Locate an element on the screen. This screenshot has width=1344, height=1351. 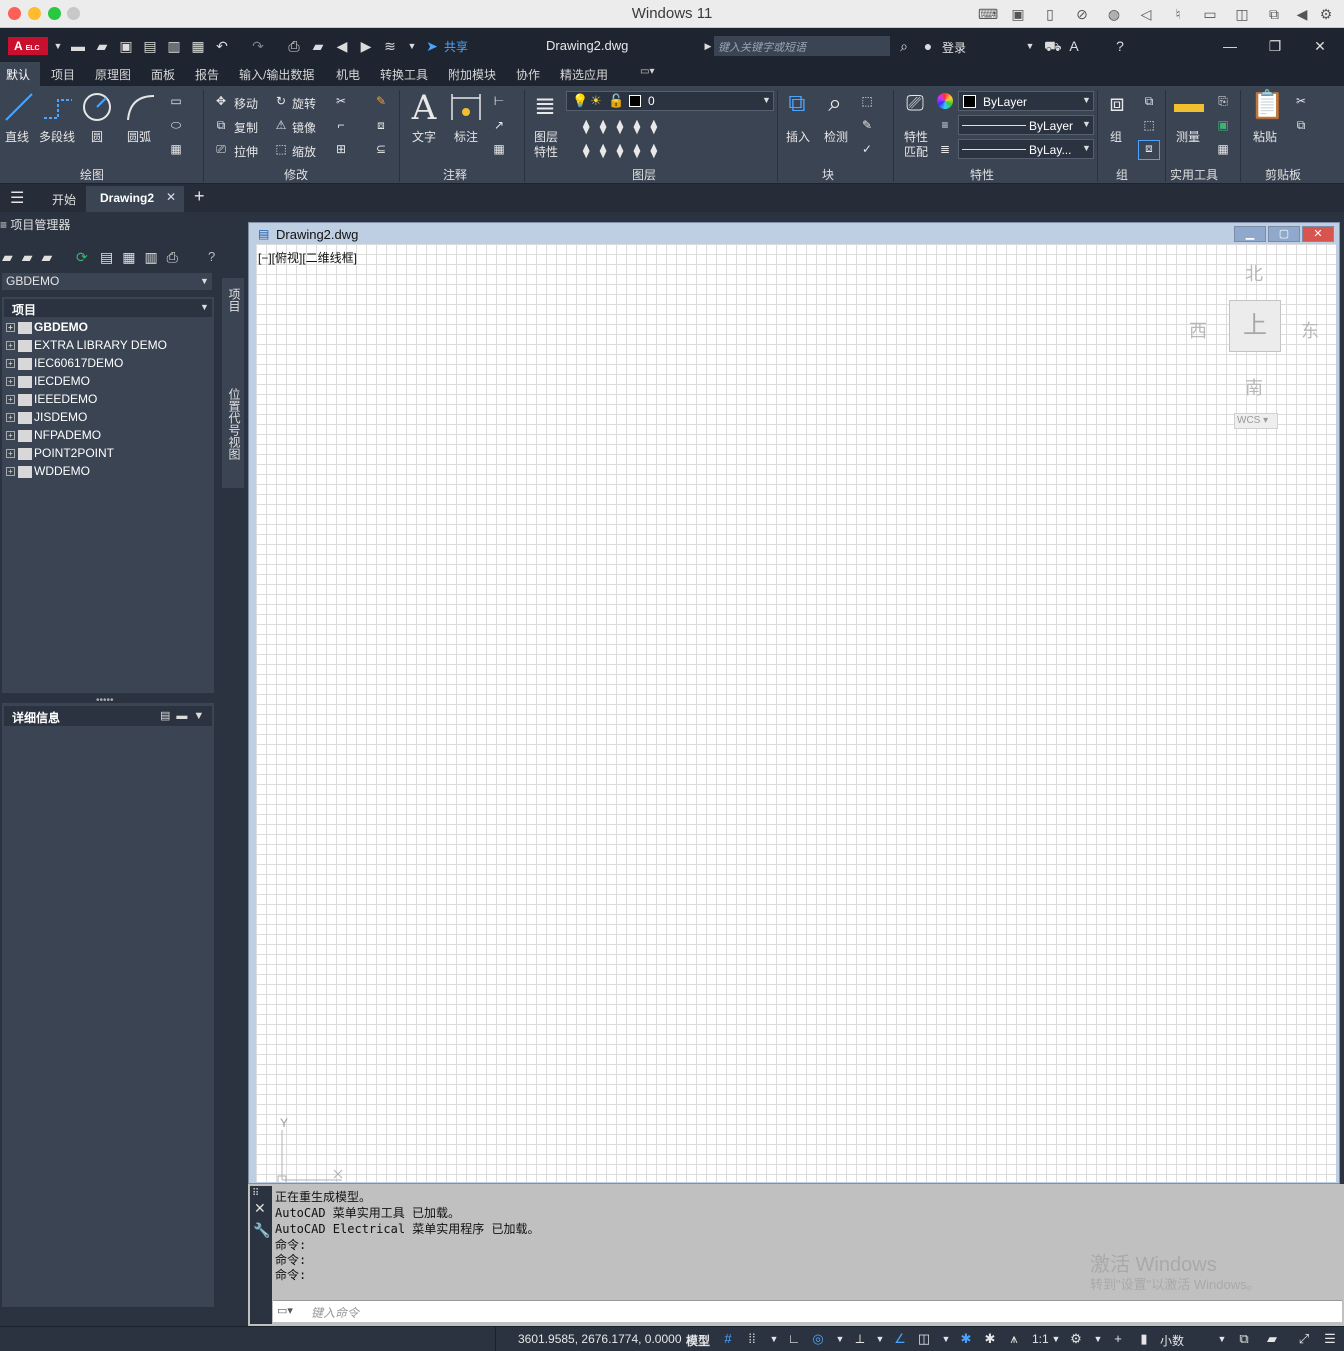
group-icon: ⧈ is located at coordinates (1117, 104).